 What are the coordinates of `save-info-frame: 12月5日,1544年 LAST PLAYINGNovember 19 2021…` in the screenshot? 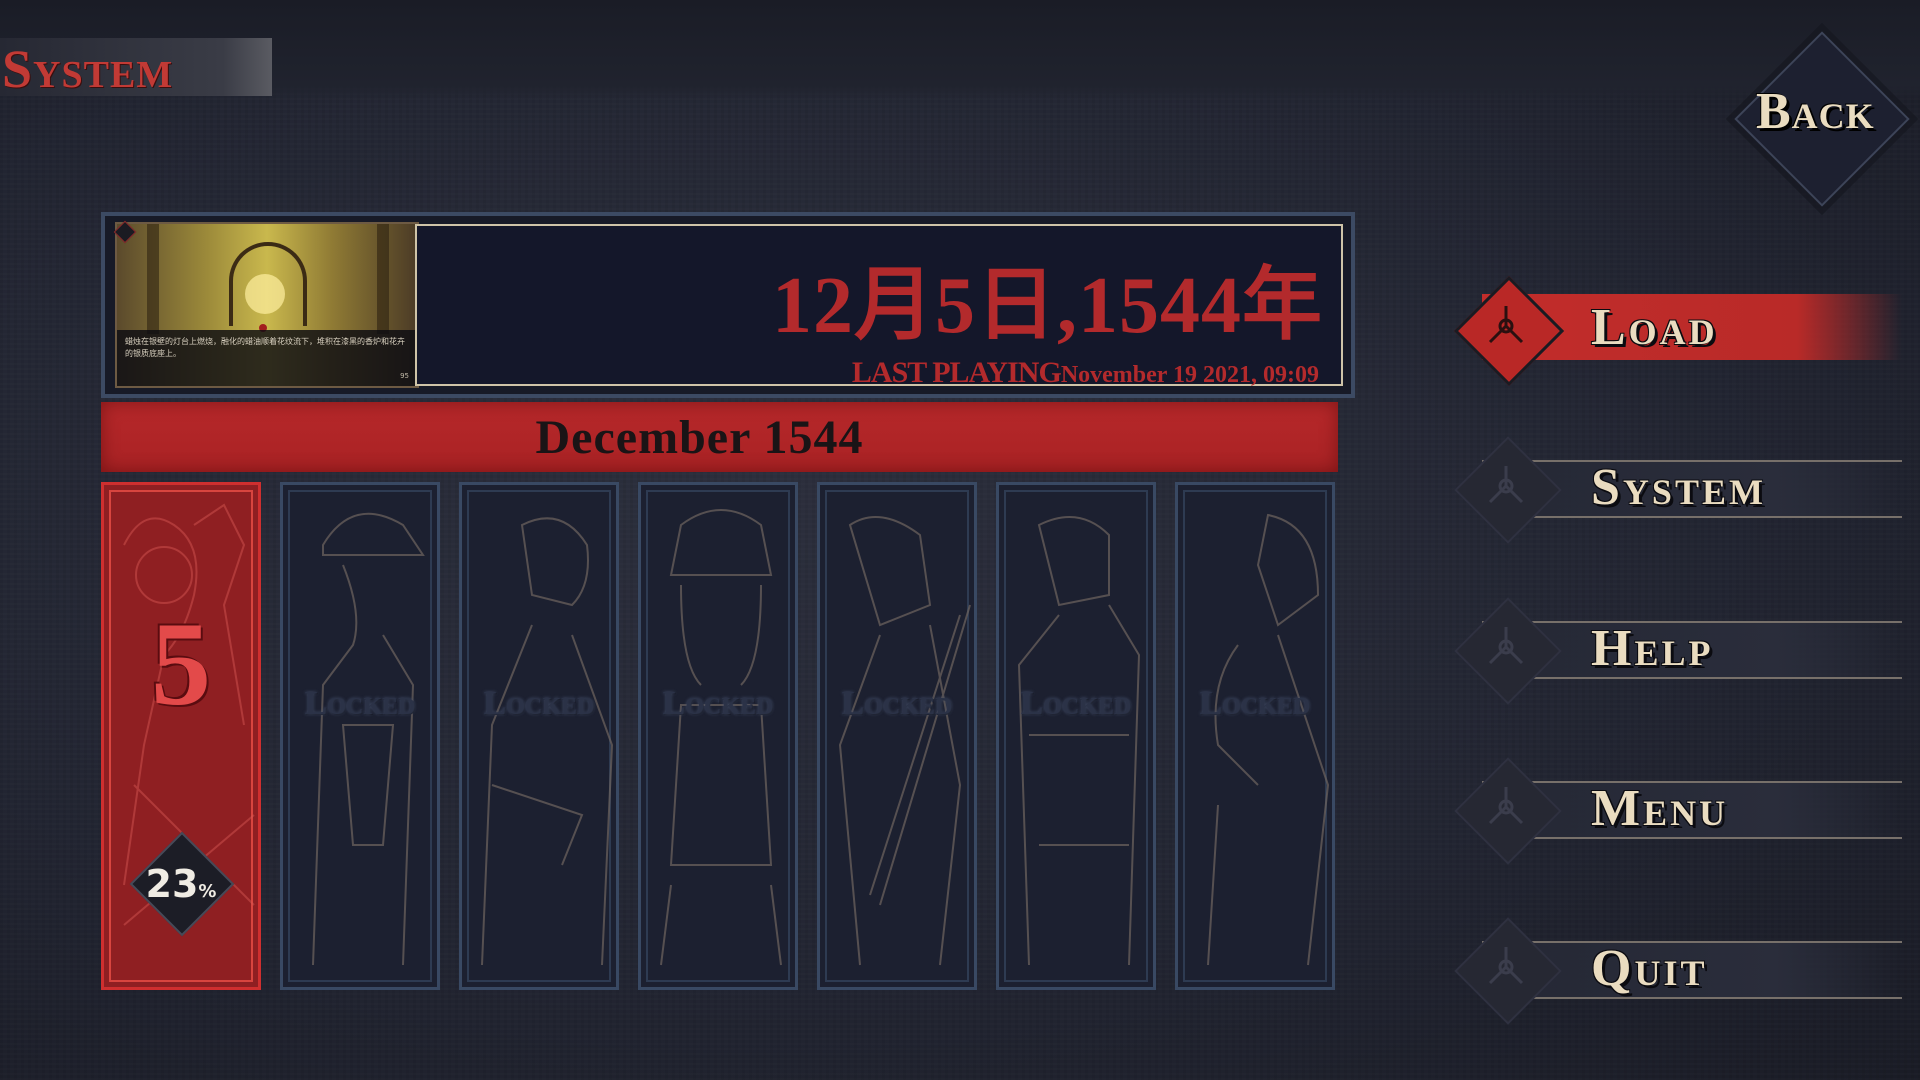 It's located at (879, 306).